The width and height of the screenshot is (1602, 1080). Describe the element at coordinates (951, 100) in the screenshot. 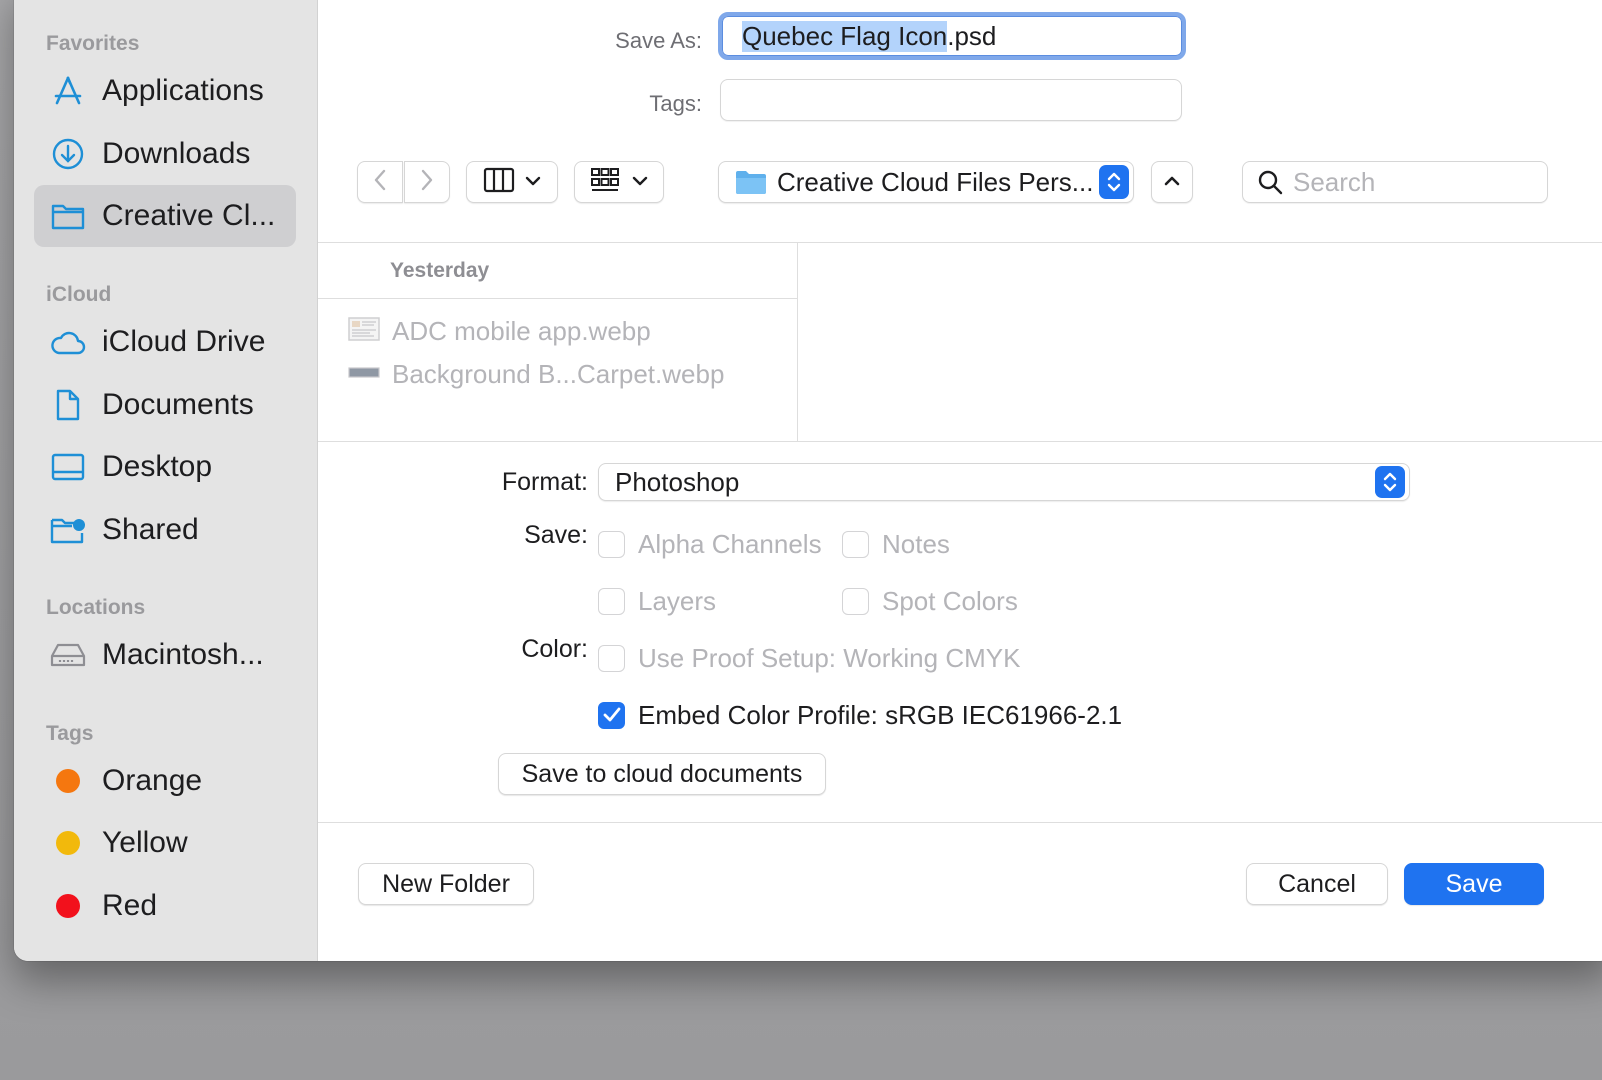

I see `tags-input` at that location.